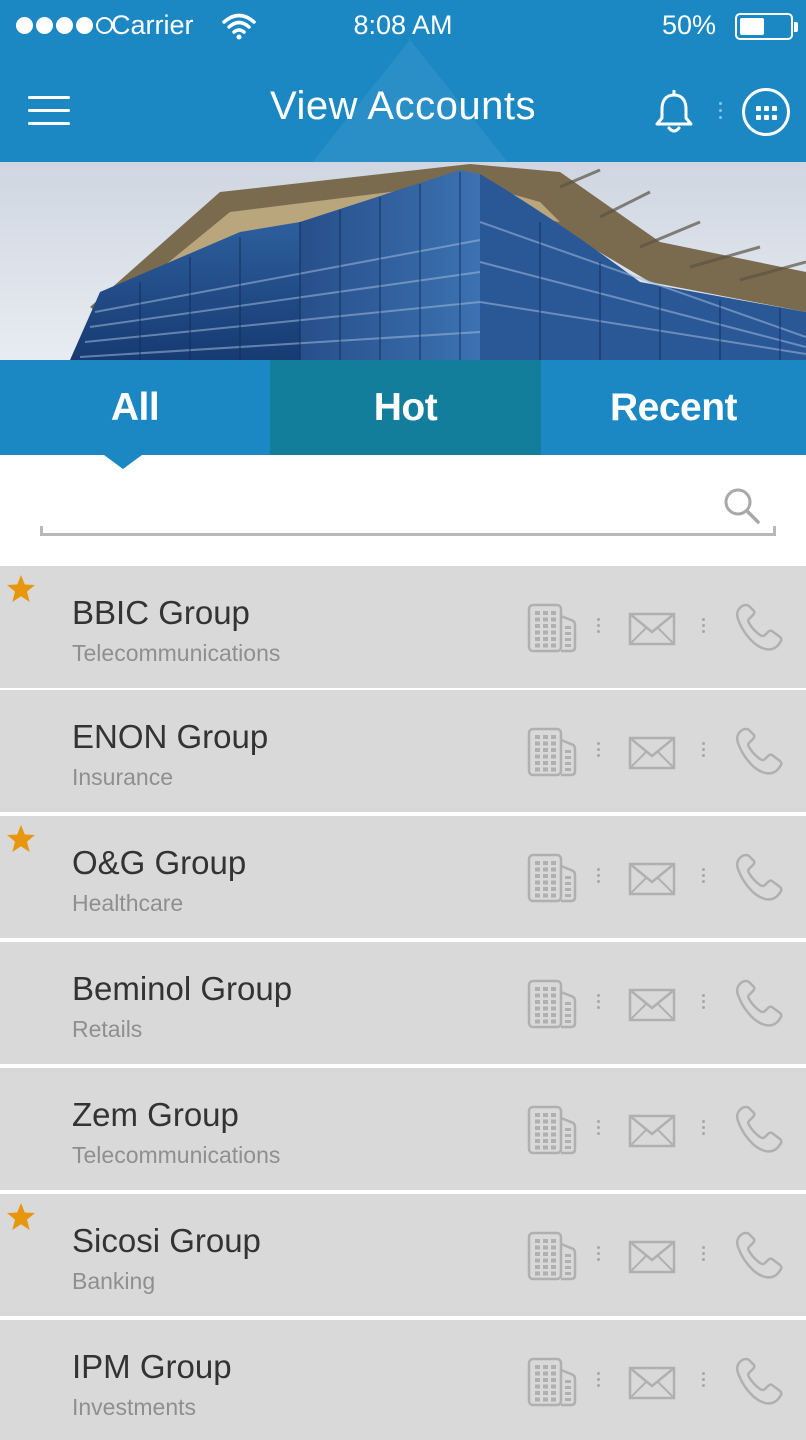 This screenshot has width=806, height=1440. Describe the element at coordinates (673, 407) in the screenshot. I see `tab-recent: Recent` at that location.